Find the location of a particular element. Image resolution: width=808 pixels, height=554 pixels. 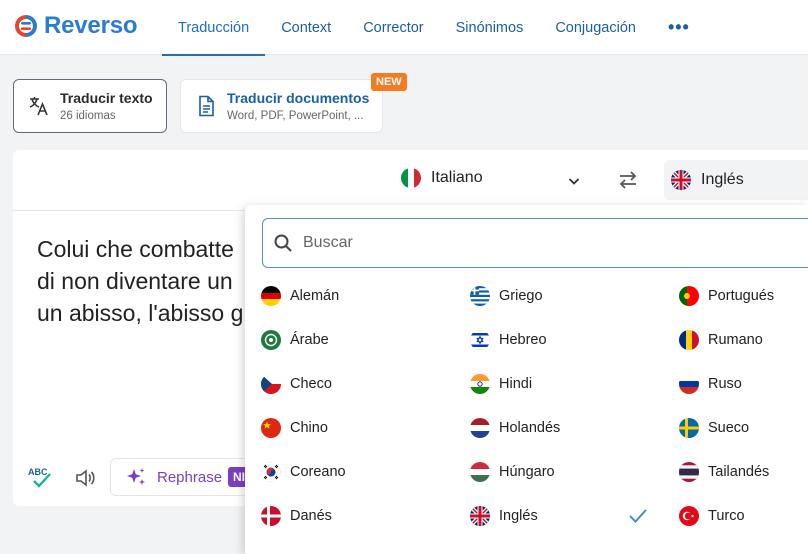

search-icon is located at coordinates (283, 243).